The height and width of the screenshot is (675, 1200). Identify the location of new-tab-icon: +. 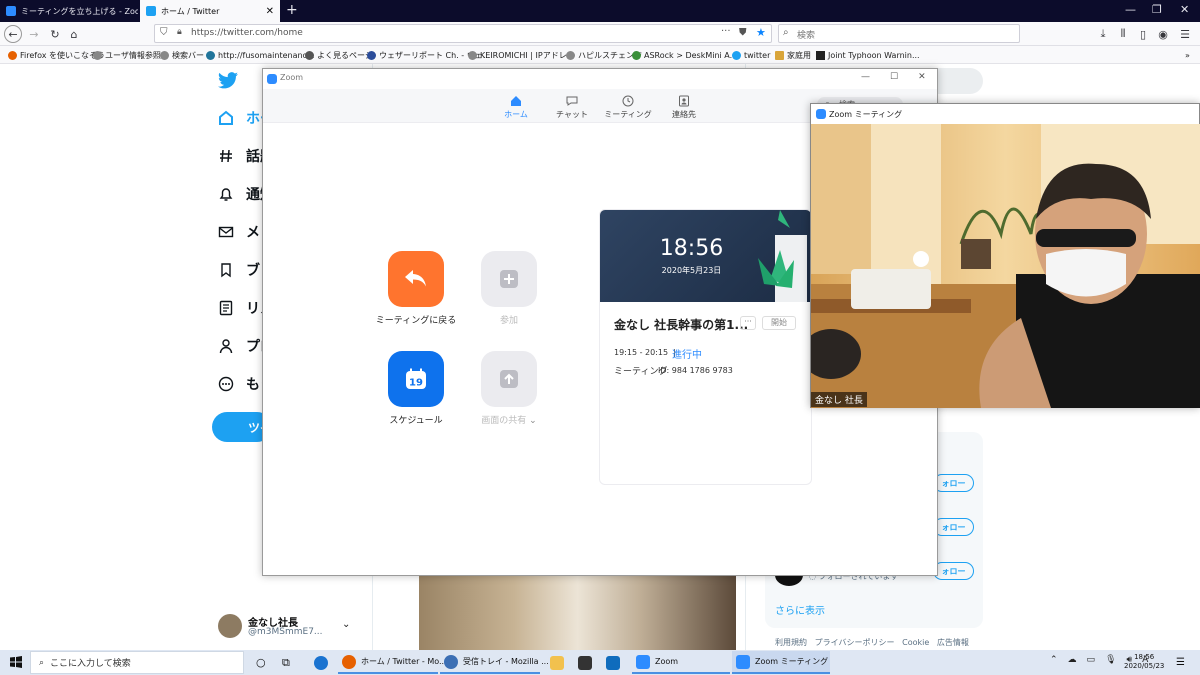
(292, 10).